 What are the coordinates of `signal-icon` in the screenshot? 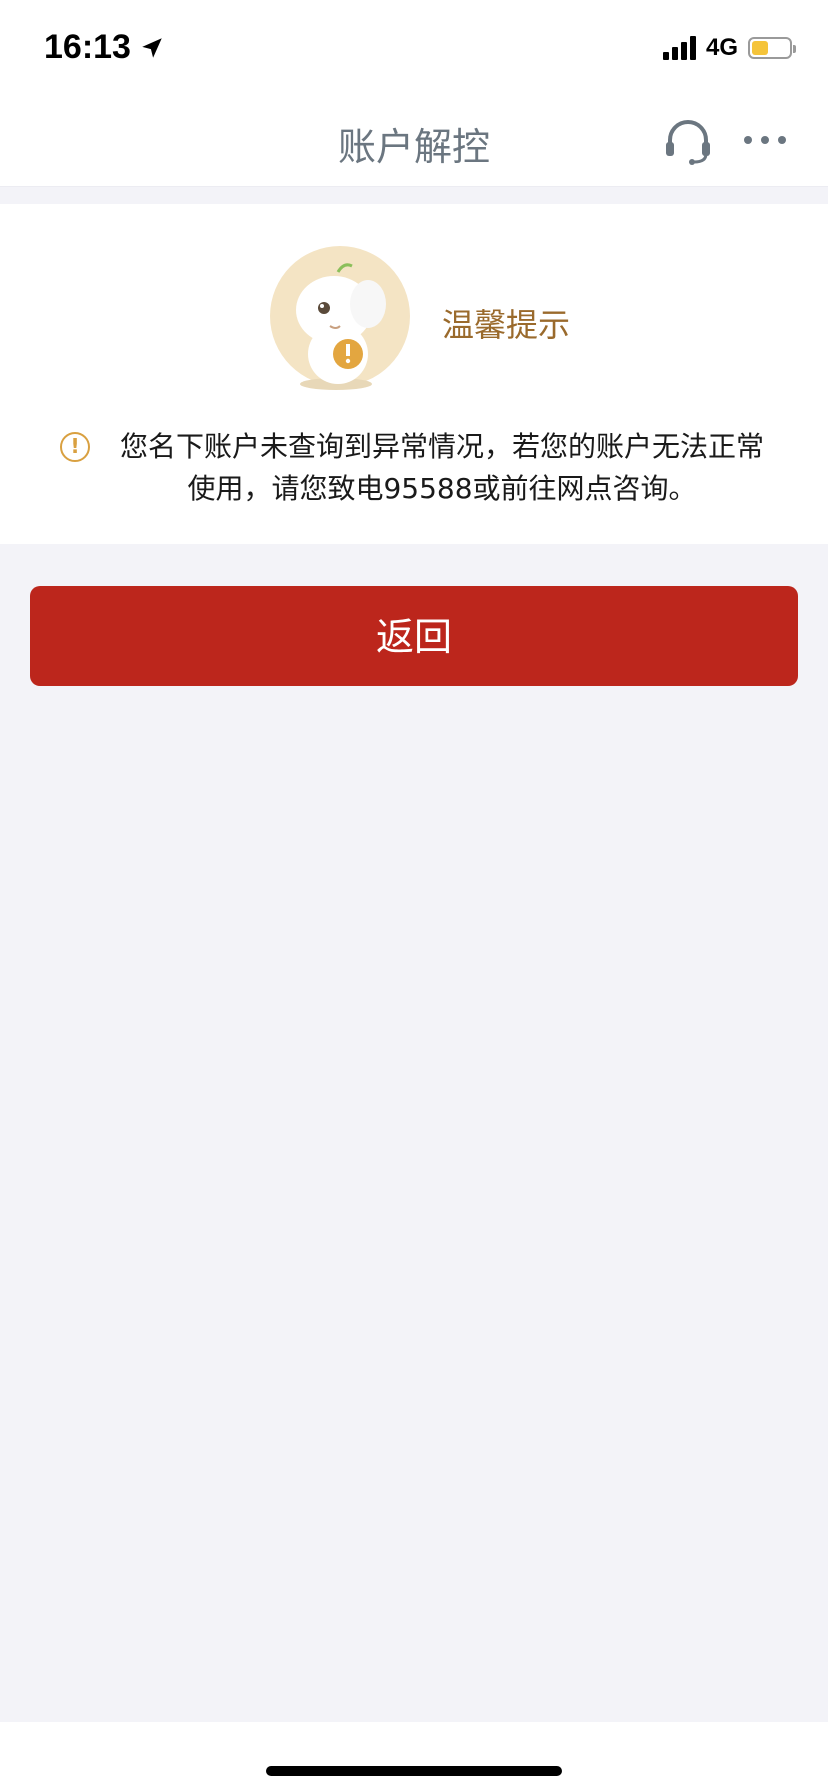 It's located at (679, 48).